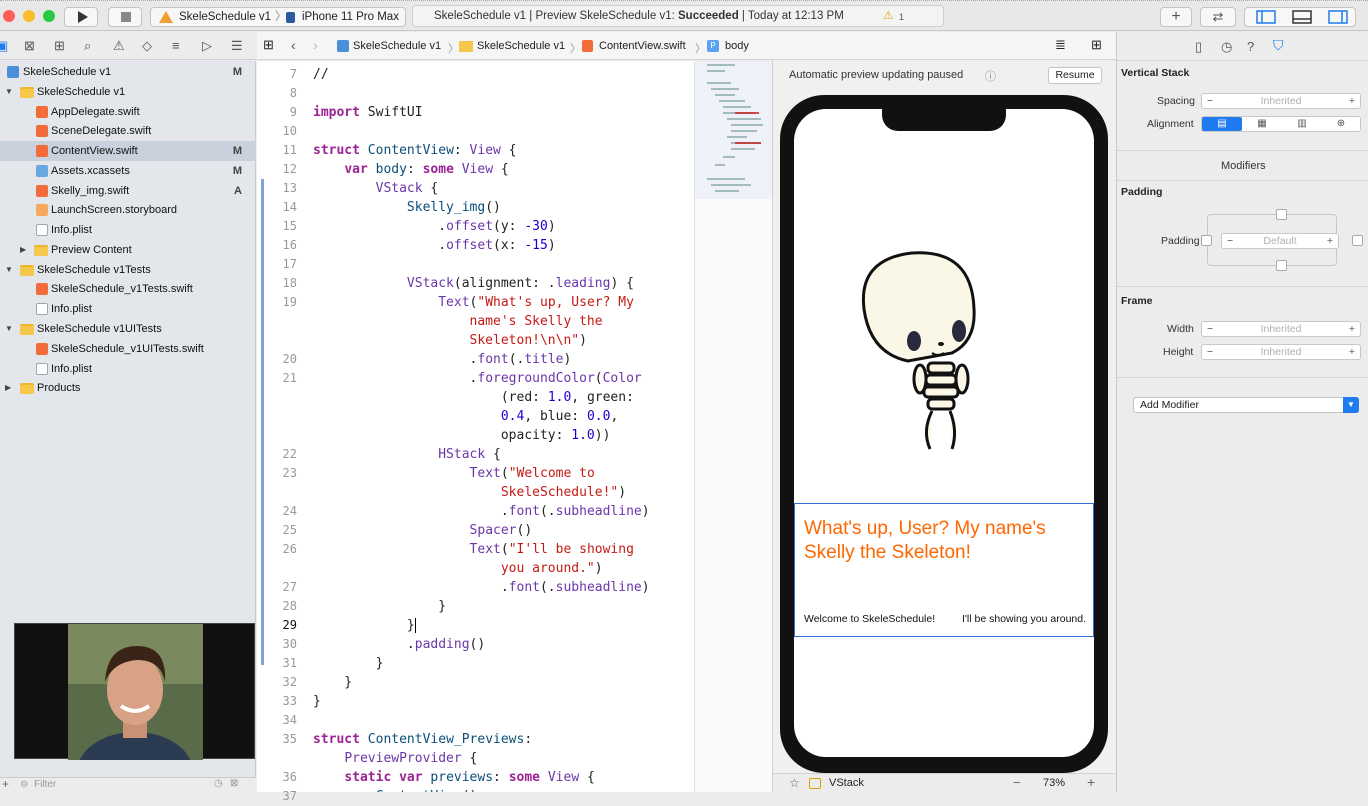  Describe the element at coordinates (1060, 45) in the screenshot. I see `editor-options-icon: ≣` at that location.